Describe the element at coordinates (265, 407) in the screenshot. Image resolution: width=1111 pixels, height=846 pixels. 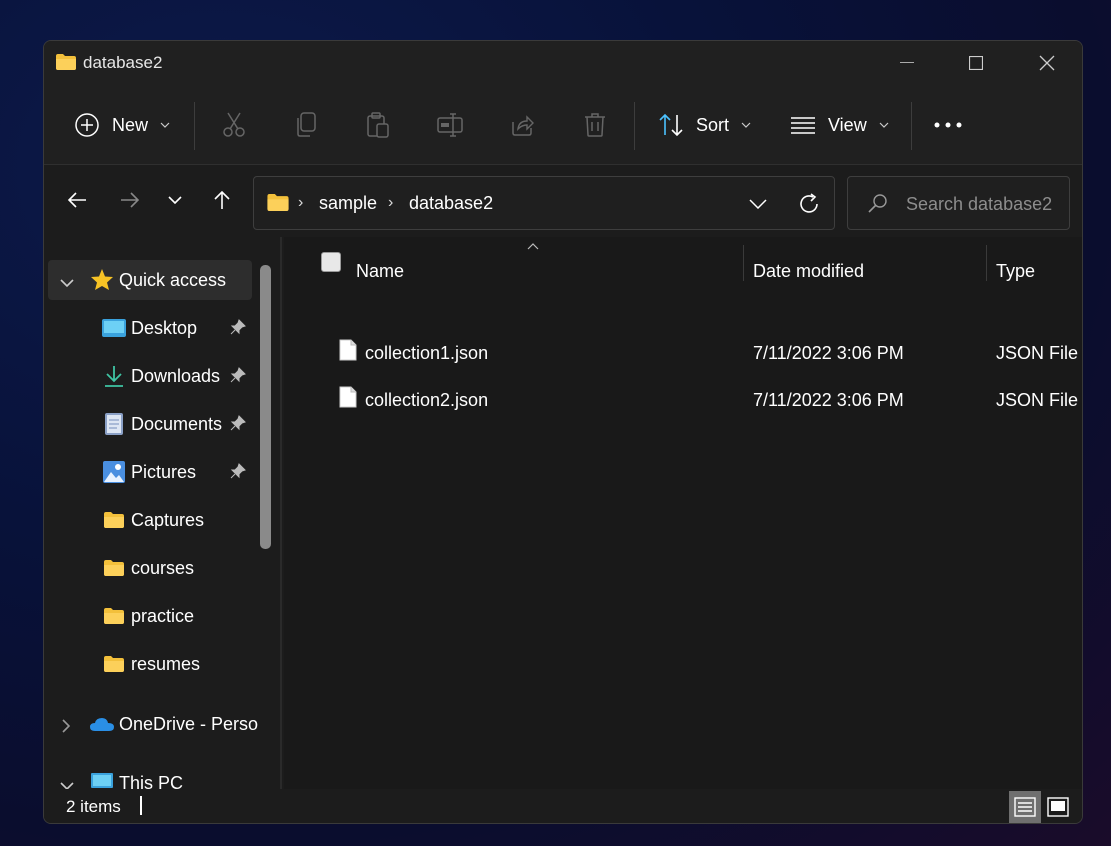
I see `sidebar-scrollbar` at that location.